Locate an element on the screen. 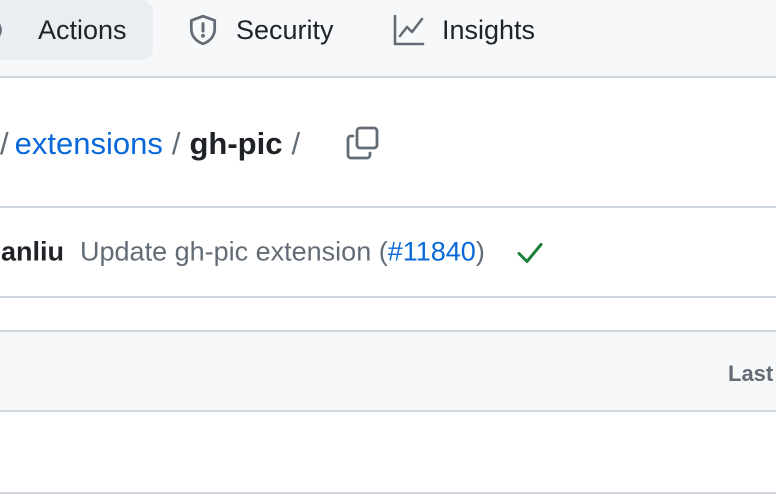  tab-insights: Insights is located at coordinates (463, 30).